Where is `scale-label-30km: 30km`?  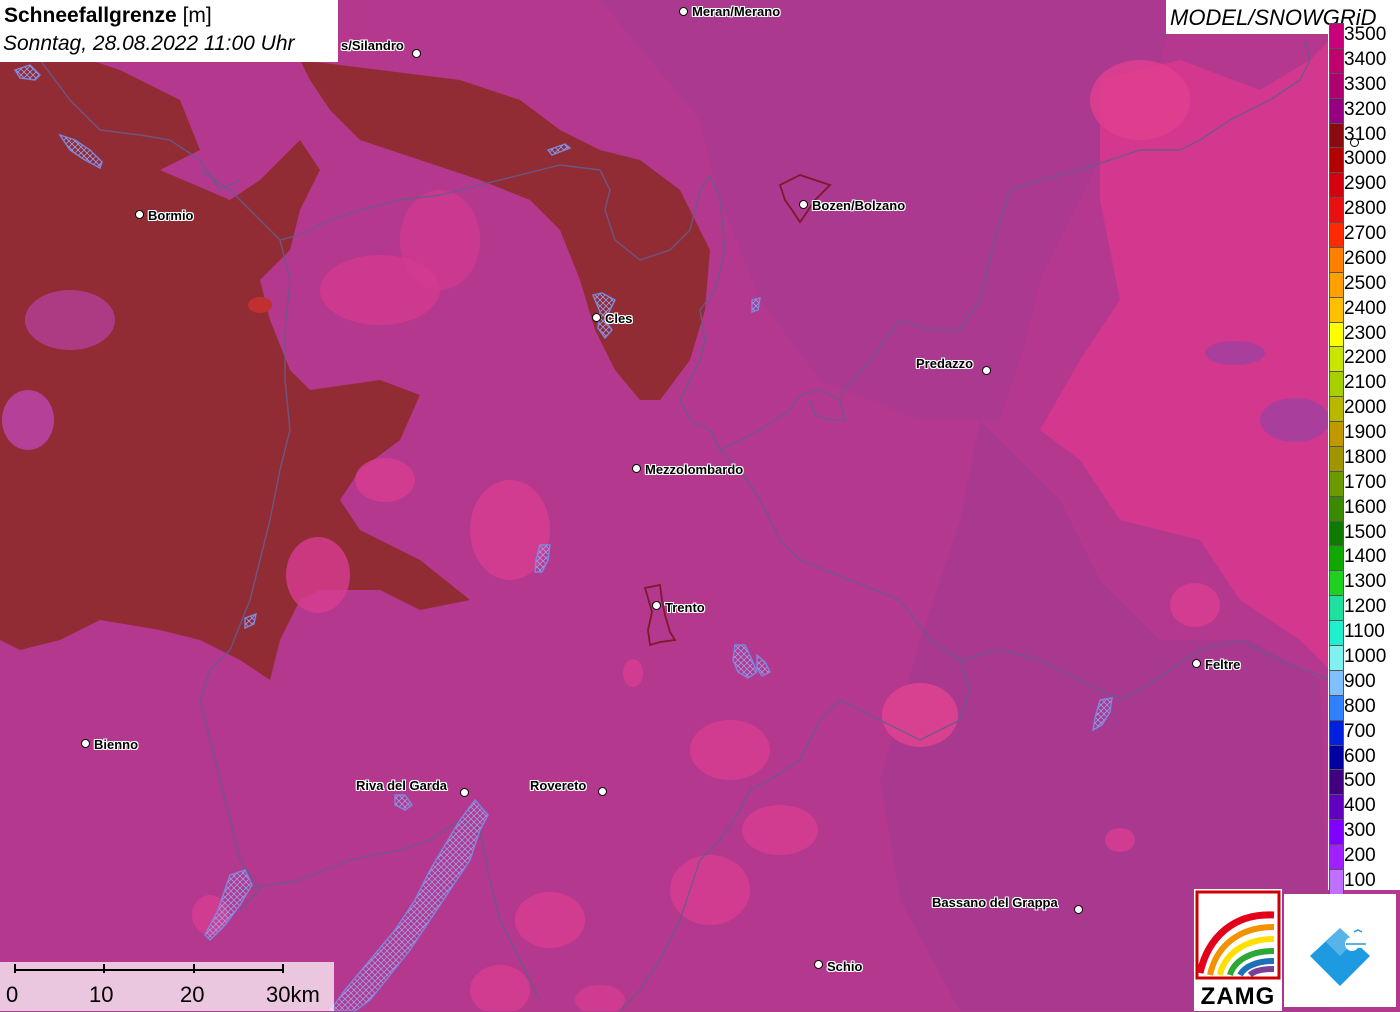
scale-label-30km: 30km is located at coordinates (293, 994).